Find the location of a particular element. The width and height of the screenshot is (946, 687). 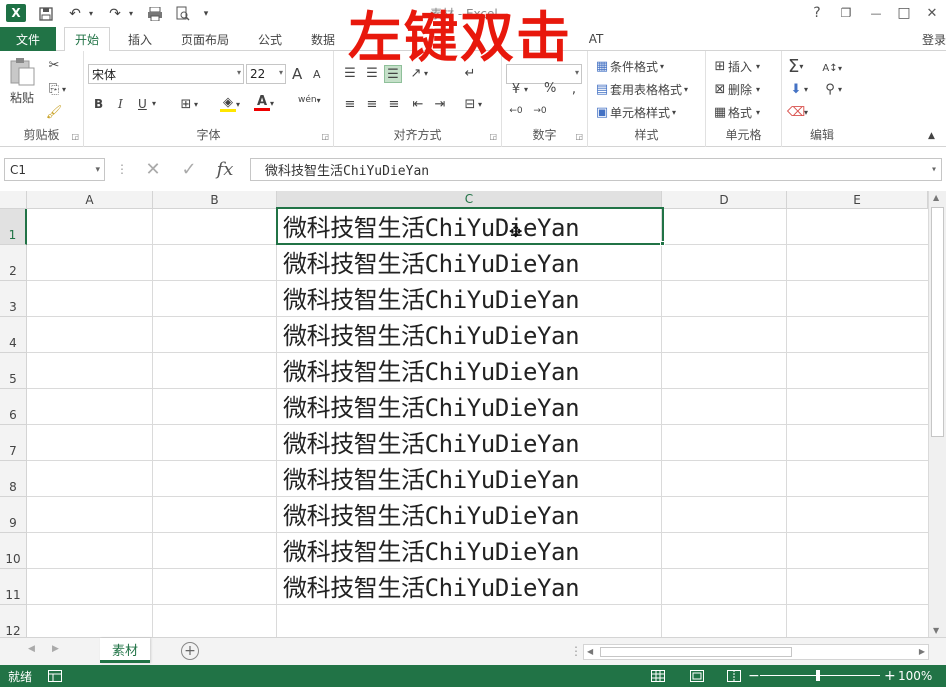

new-sheet-button: + is located at coordinates (190, 651).